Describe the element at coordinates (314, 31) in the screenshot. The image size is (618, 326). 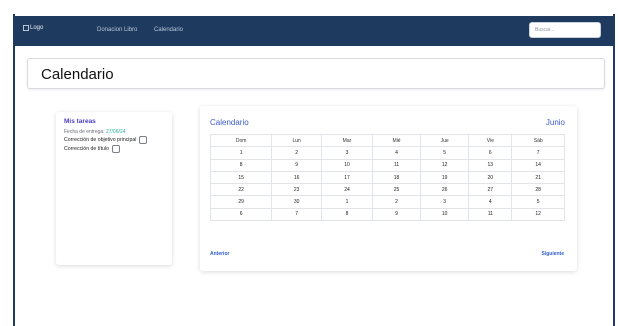
I see `navbar: Logo Donacion Libro Calendario` at that location.